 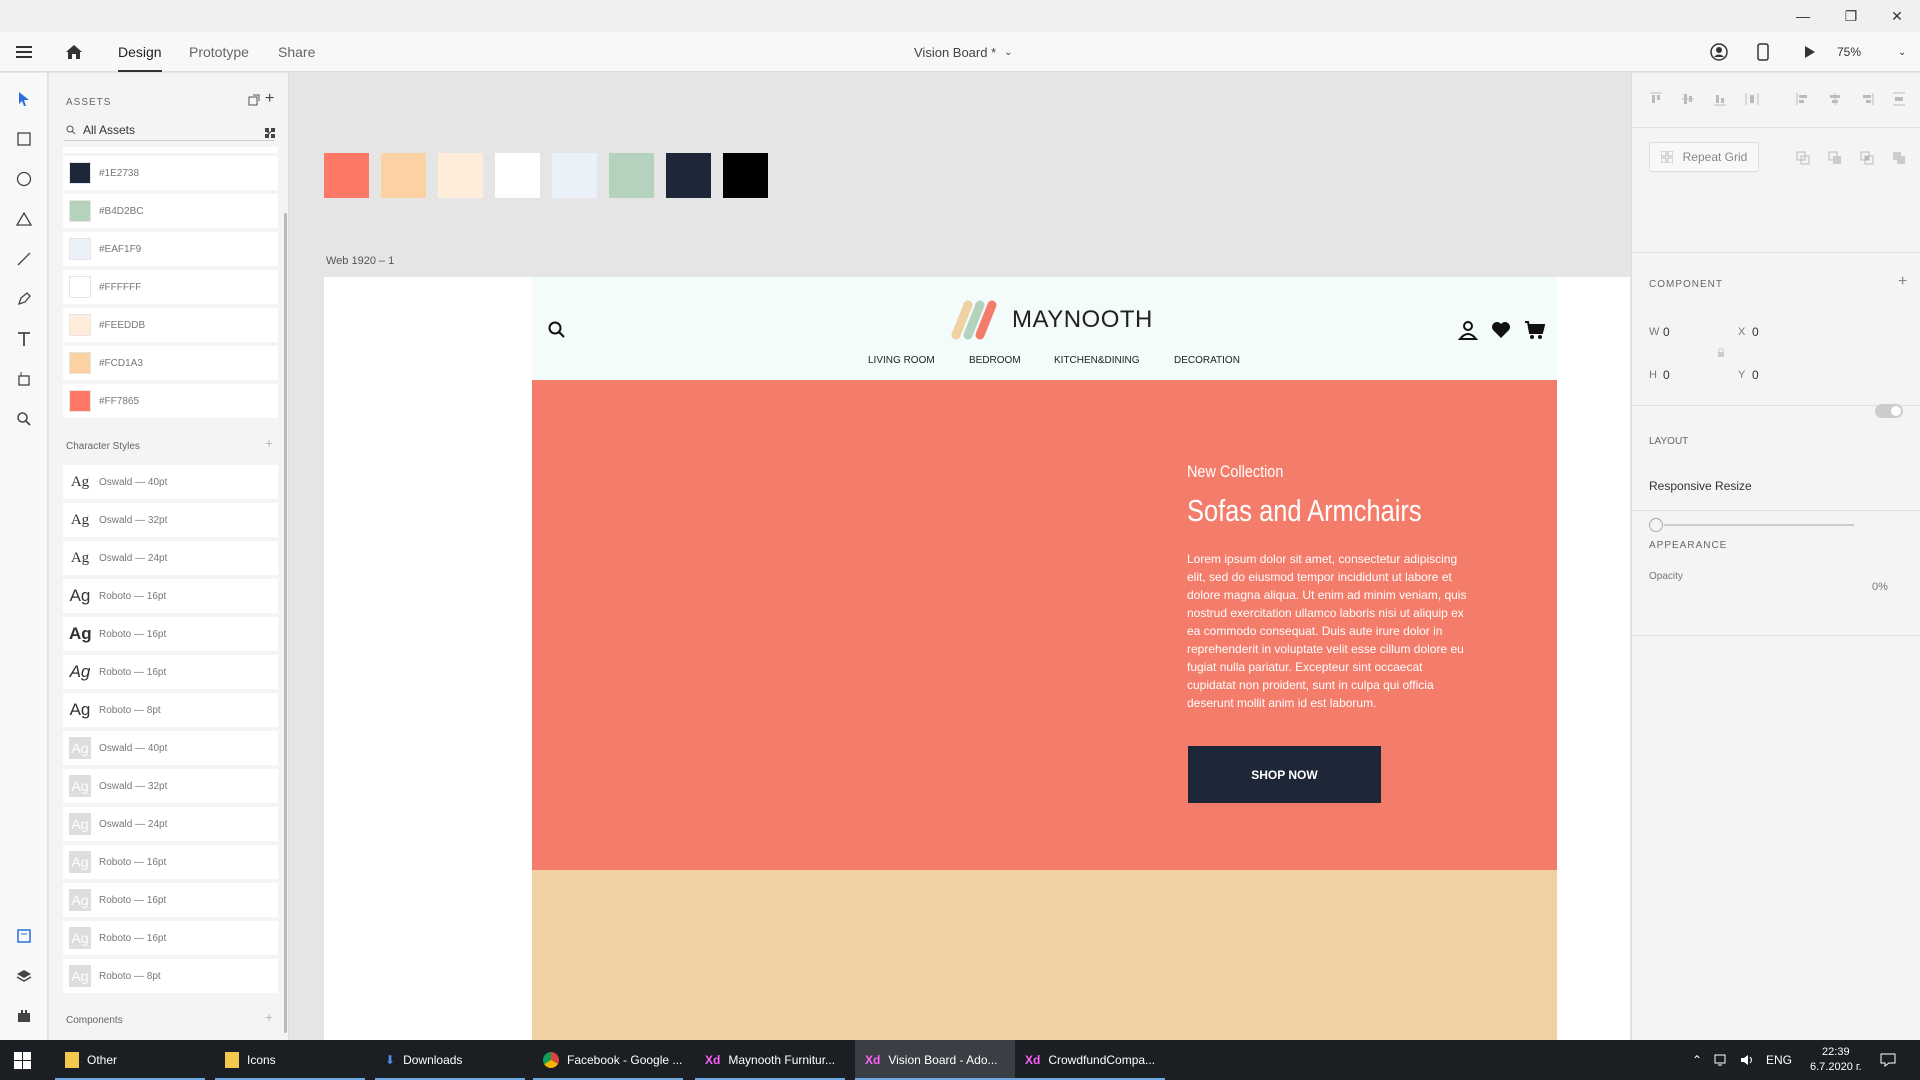 What do you see at coordinates (219, 52) in the screenshot?
I see `tab-prototype: Prototype` at bounding box center [219, 52].